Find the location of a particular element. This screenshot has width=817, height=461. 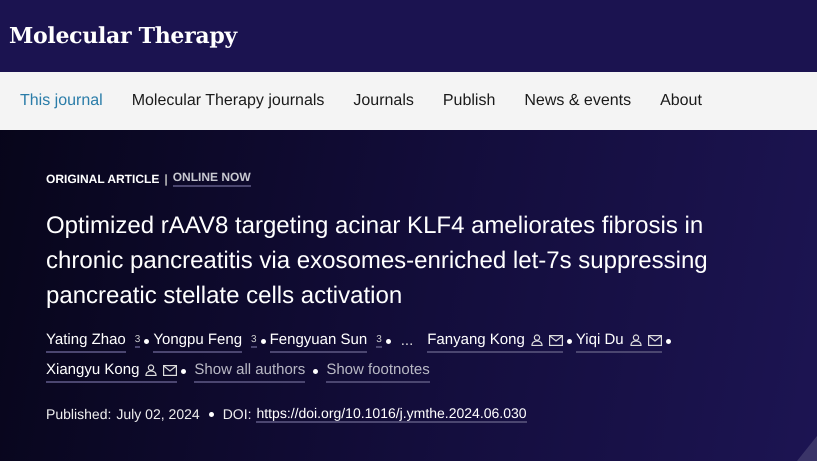

show-more-link: Show all authors is located at coordinates (250, 371).